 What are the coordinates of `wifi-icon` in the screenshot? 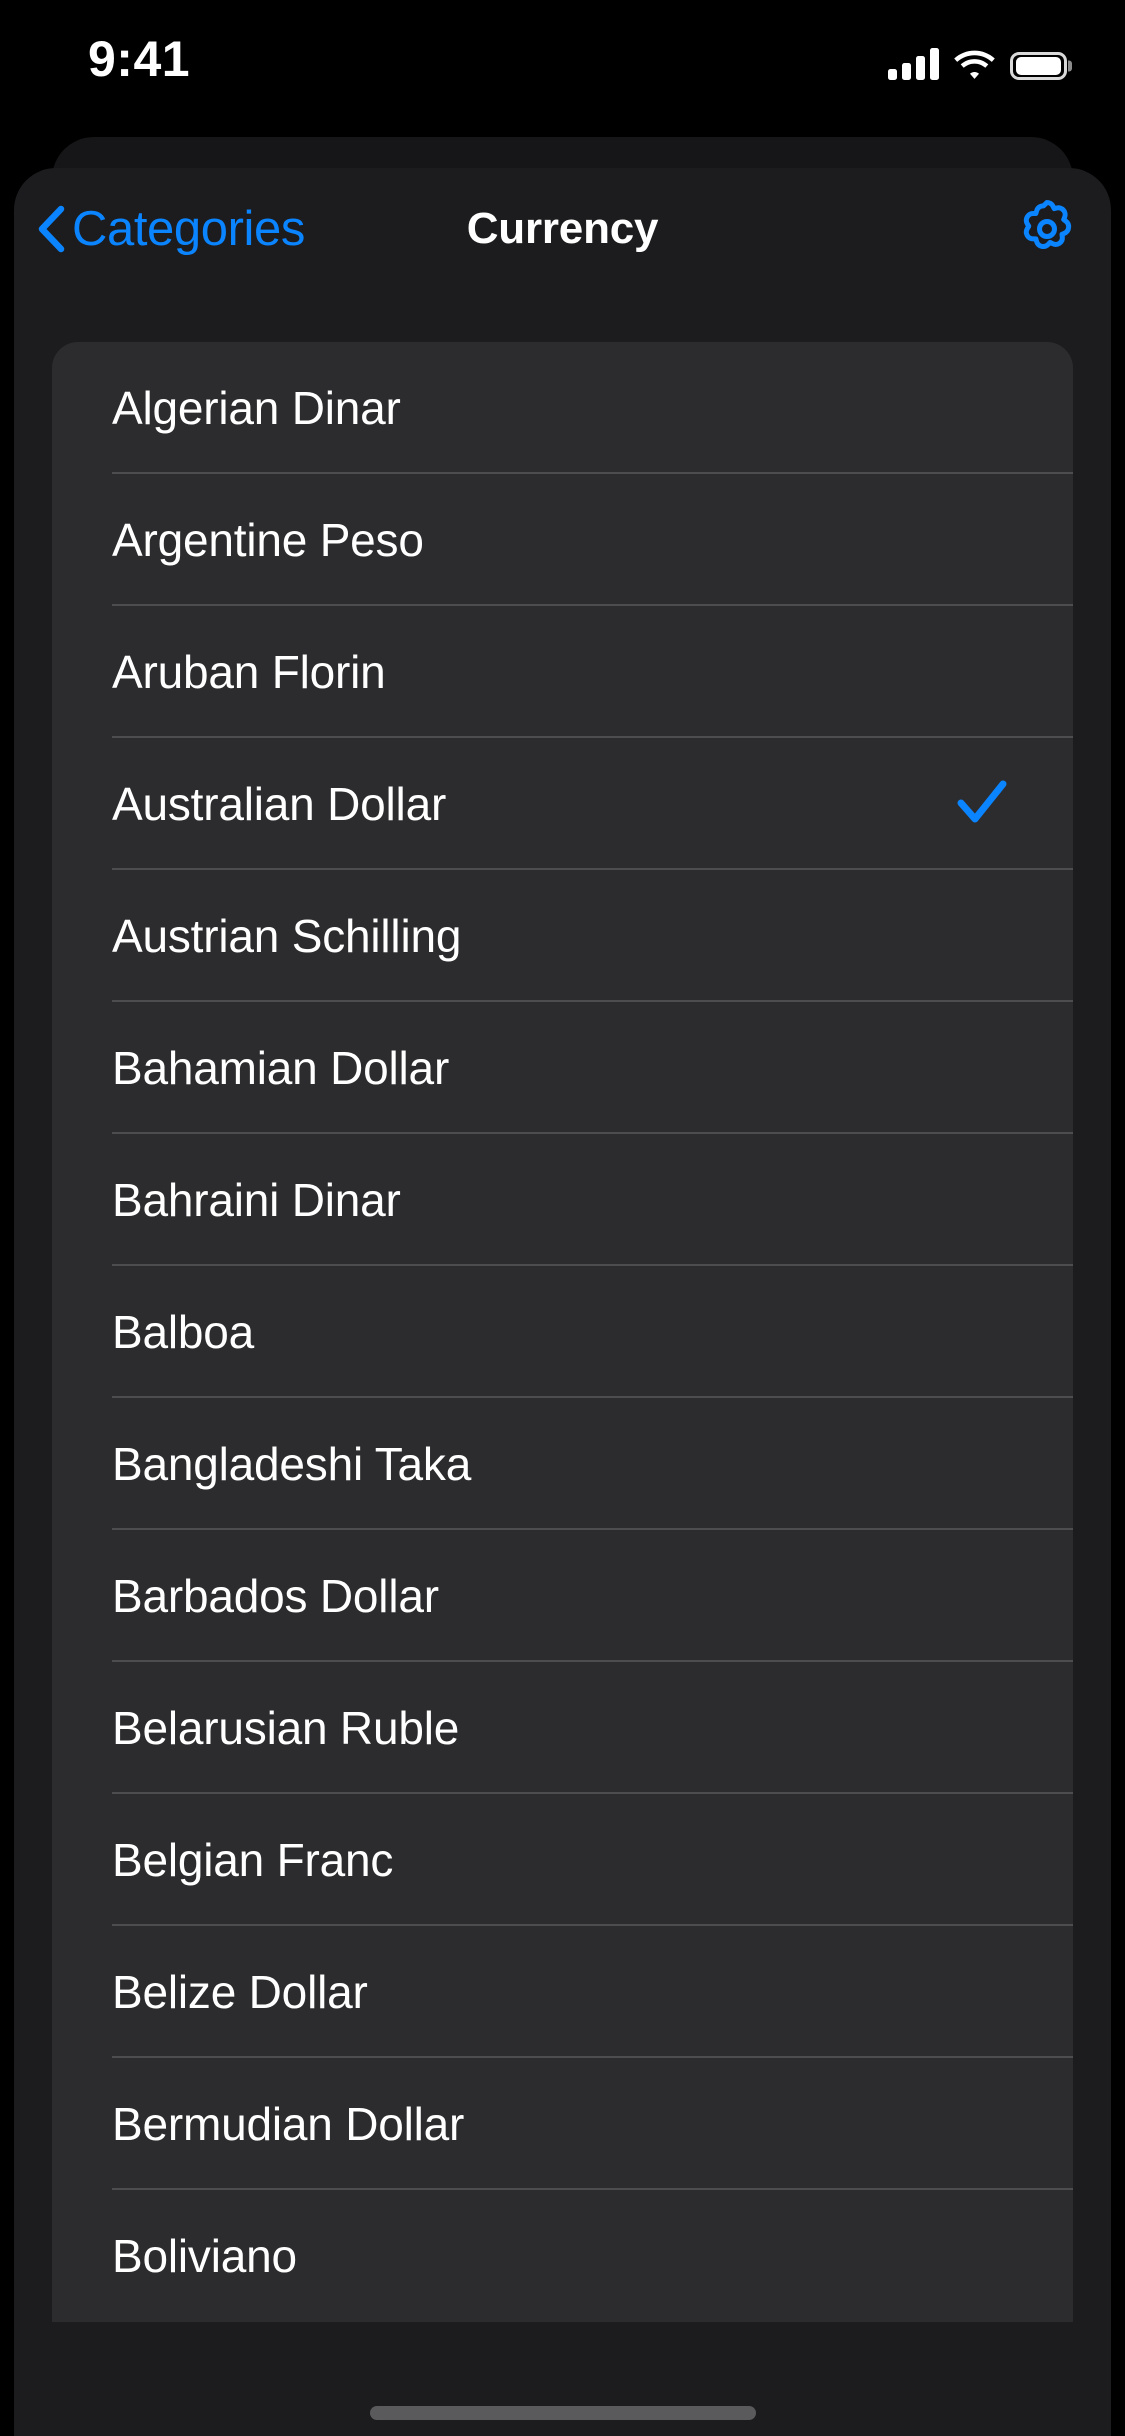 It's located at (974, 64).